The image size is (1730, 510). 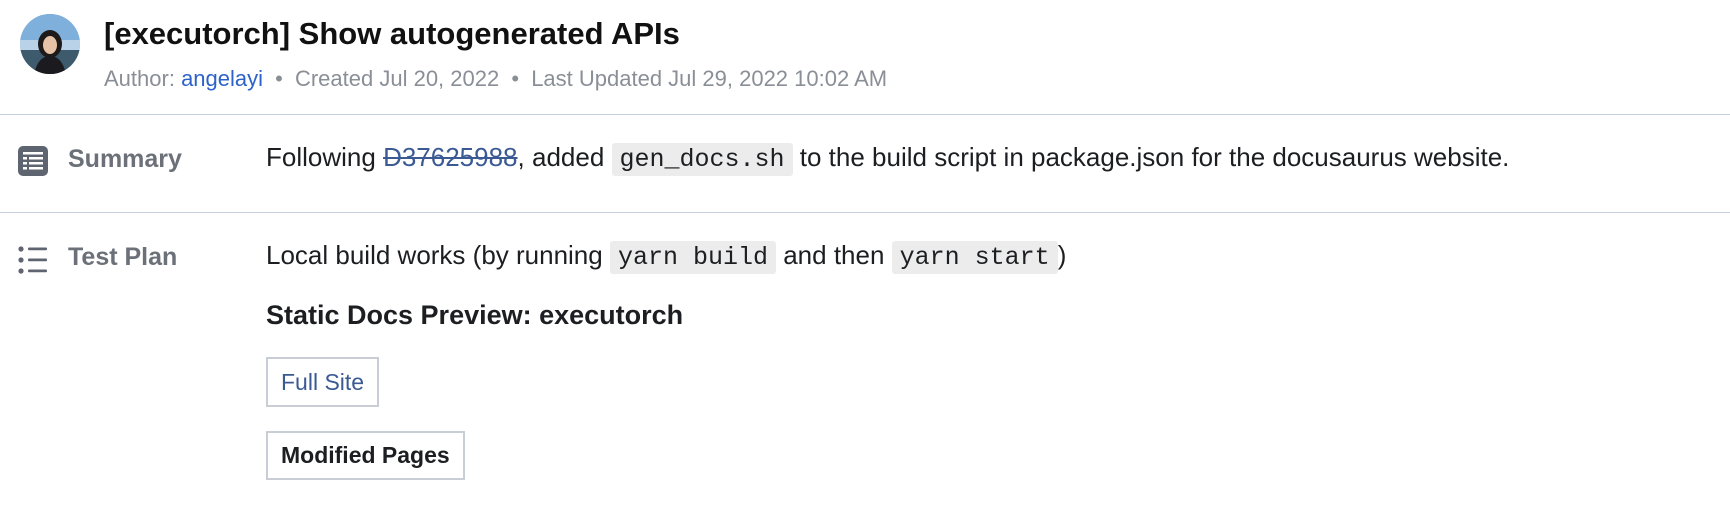 I want to click on page-title: [executorch] Show autogenerated APIs, so click(x=392, y=33).